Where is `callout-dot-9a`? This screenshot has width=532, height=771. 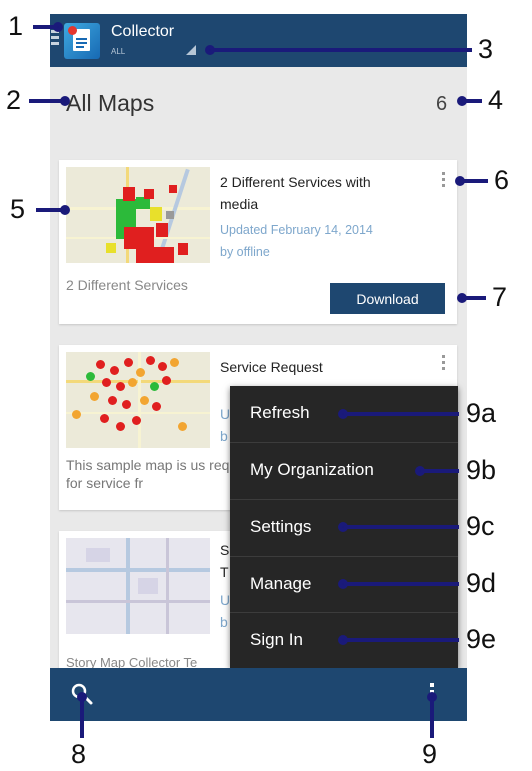
callout-dot-9a is located at coordinates (343, 414).